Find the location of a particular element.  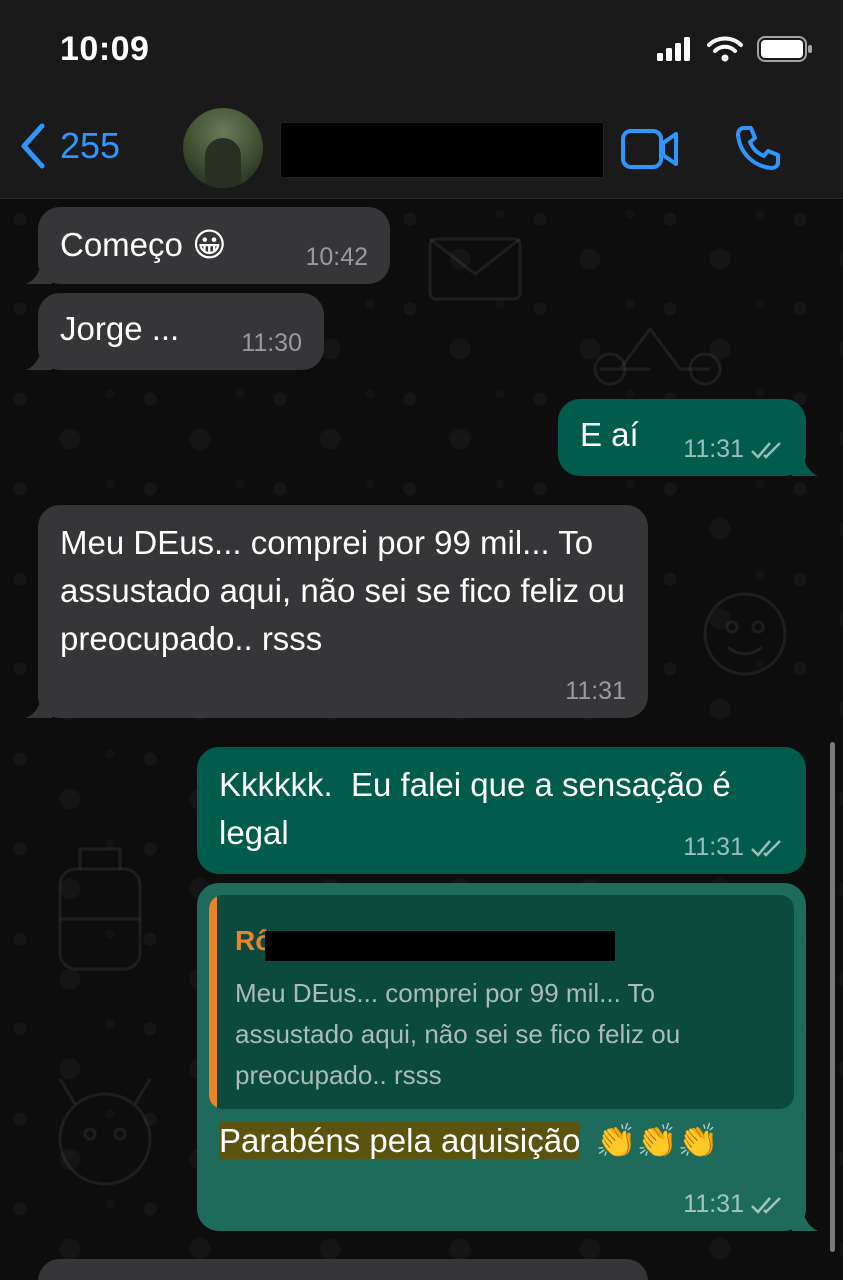

unread-count: 255 is located at coordinates (90, 145).